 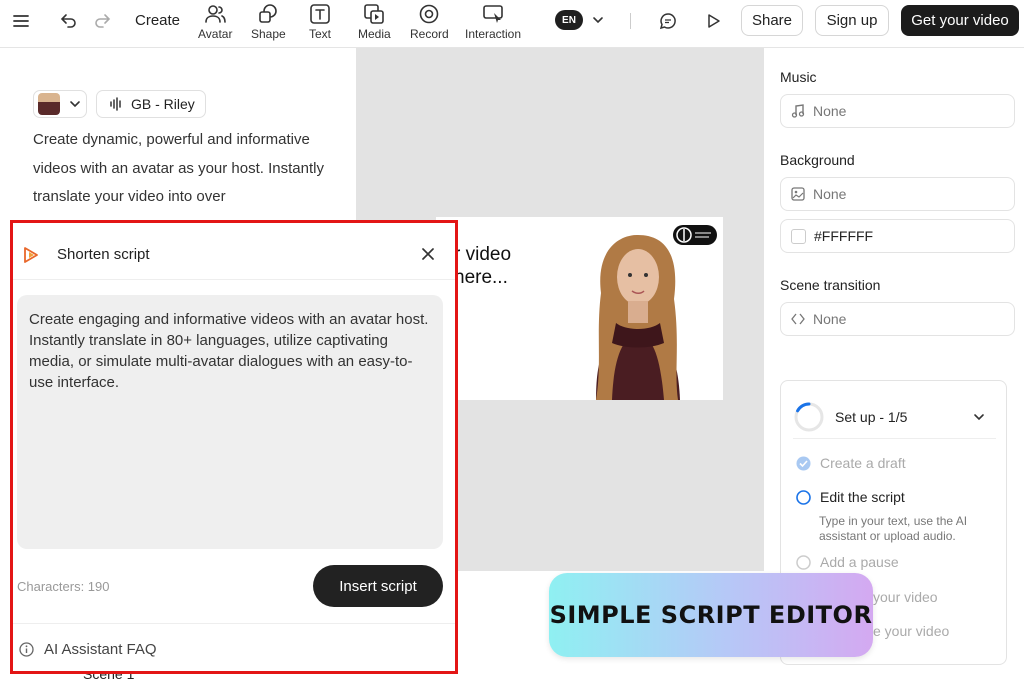 I want to click on share-button: Share, so click(x=772, y=20).